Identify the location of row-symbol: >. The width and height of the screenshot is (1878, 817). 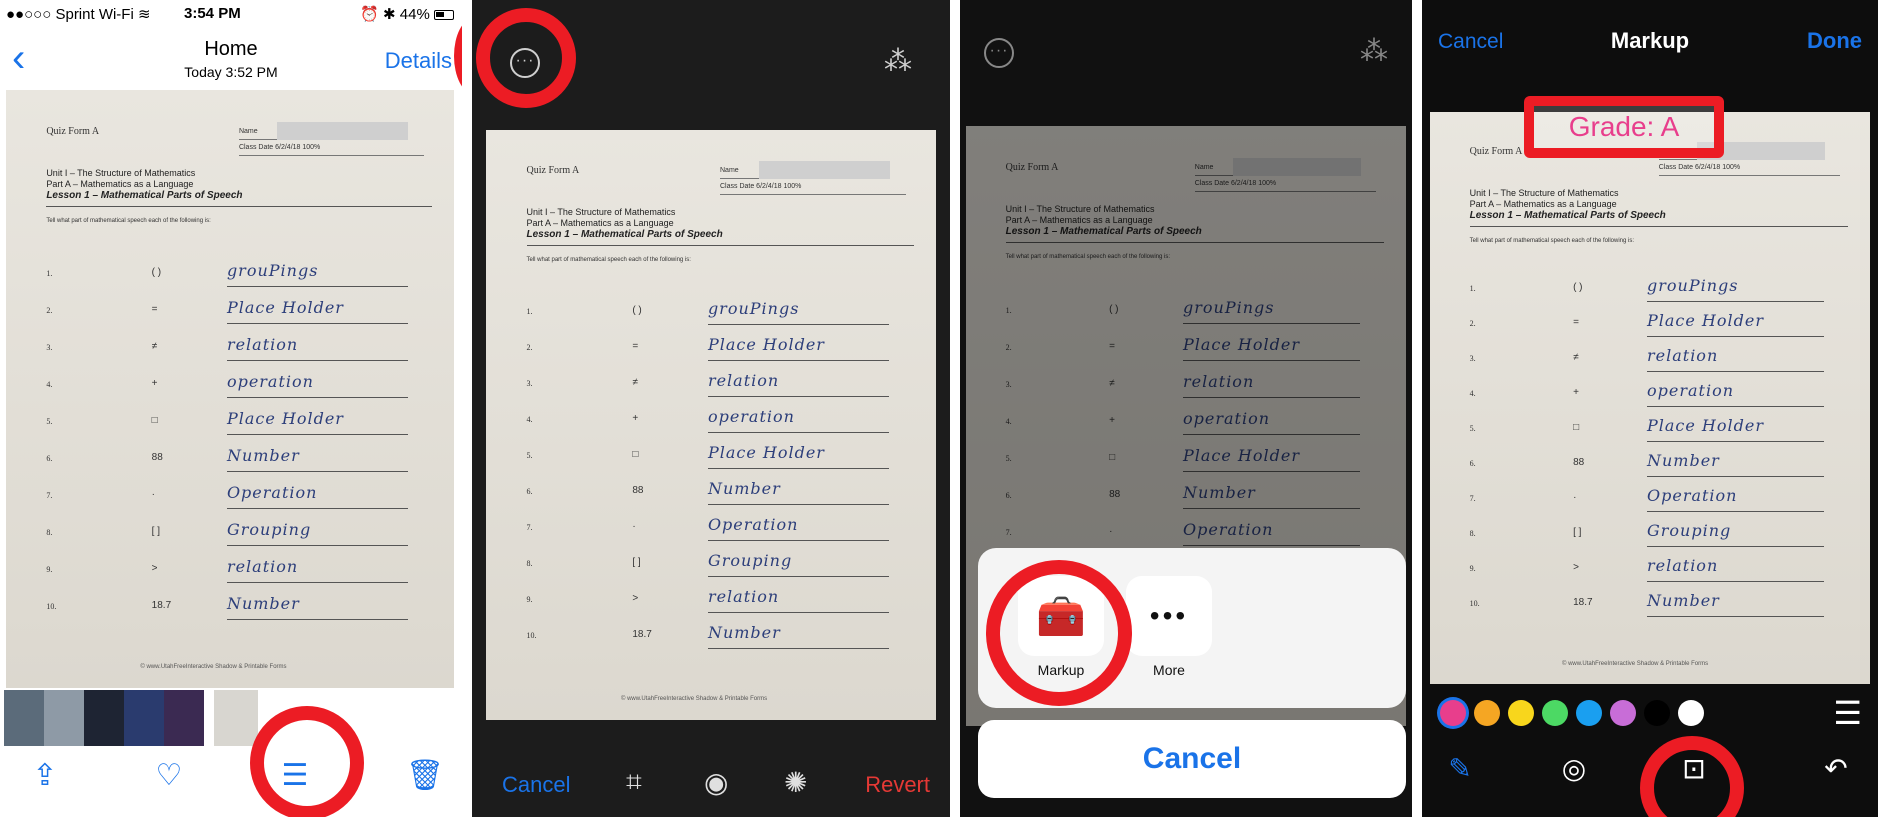
(1576, 568).